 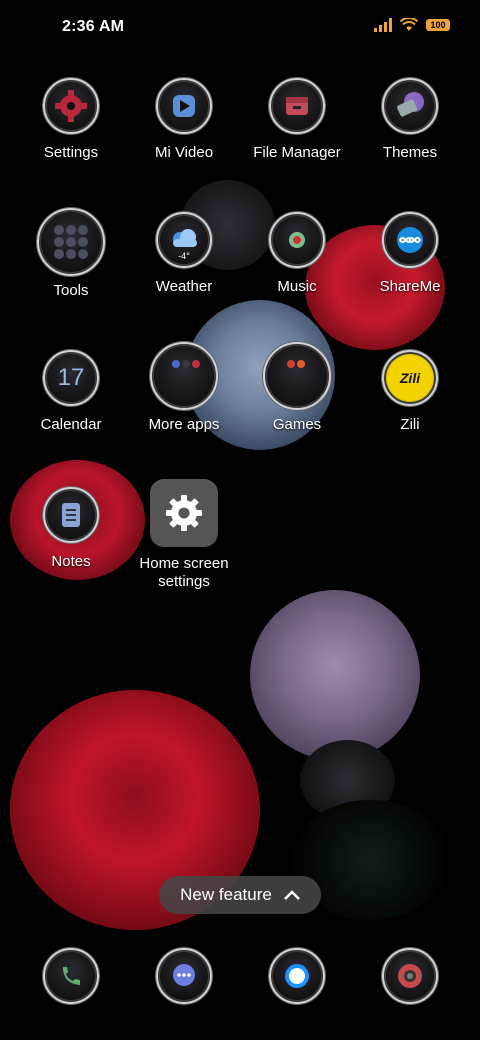 What do you see at coordinates (410, 424) in the screenshot?
I see `app-label: Zili` at bounding box center [410, 424].